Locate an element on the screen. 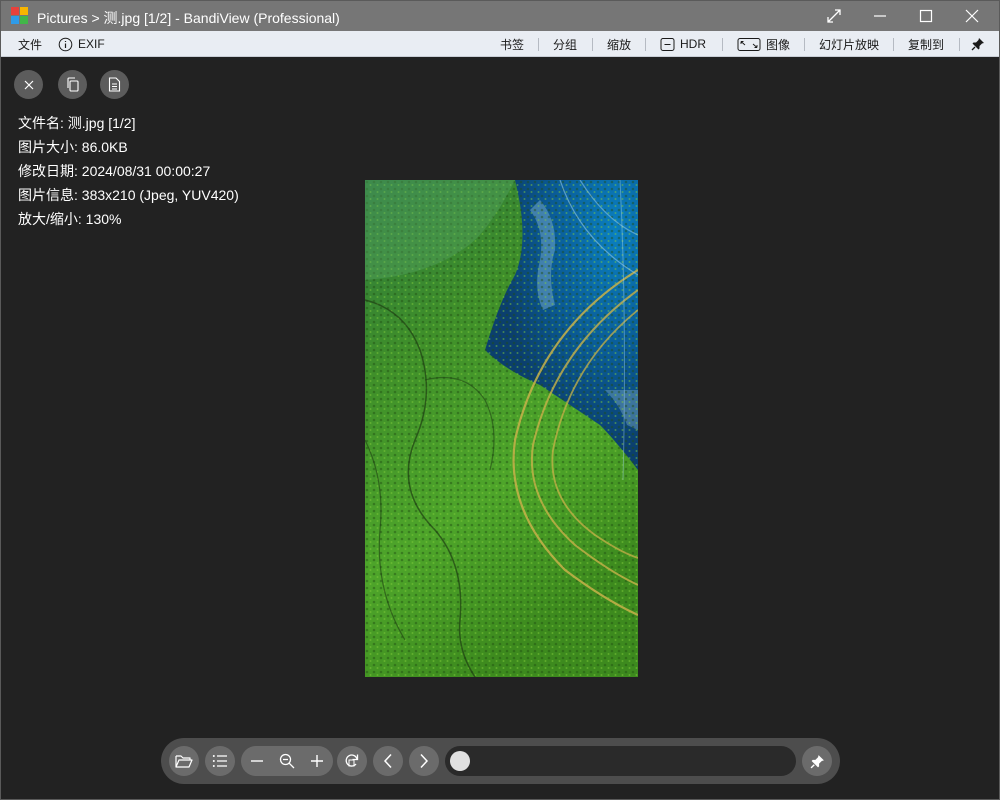 The height and width of the screenshot is (800, 1000). copy-icon is located at coordinates (72, 84).